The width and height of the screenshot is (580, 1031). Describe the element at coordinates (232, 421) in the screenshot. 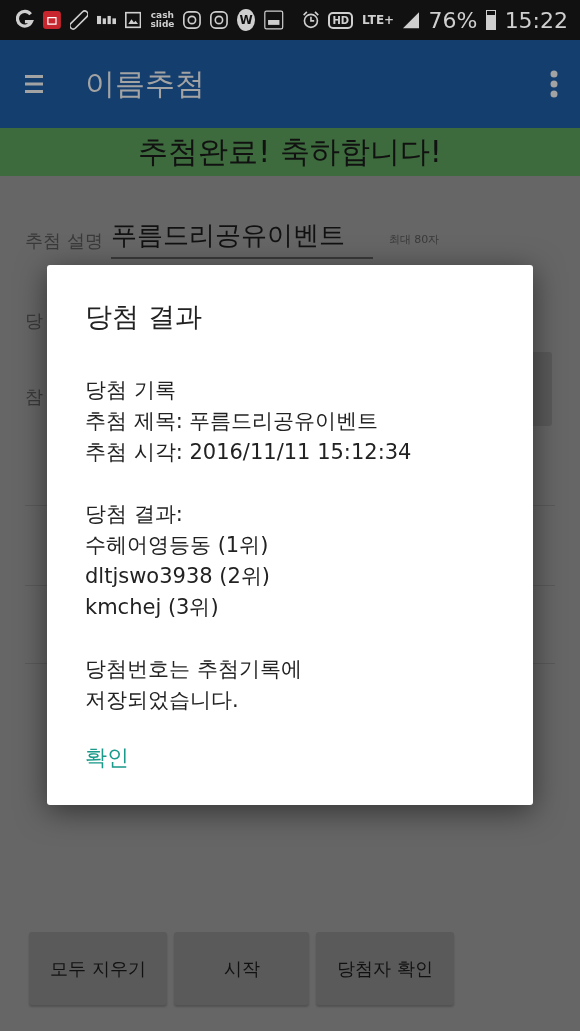

I see `dialog-text: 추첨 제목: 푸름드리공유이벤트` at that location.